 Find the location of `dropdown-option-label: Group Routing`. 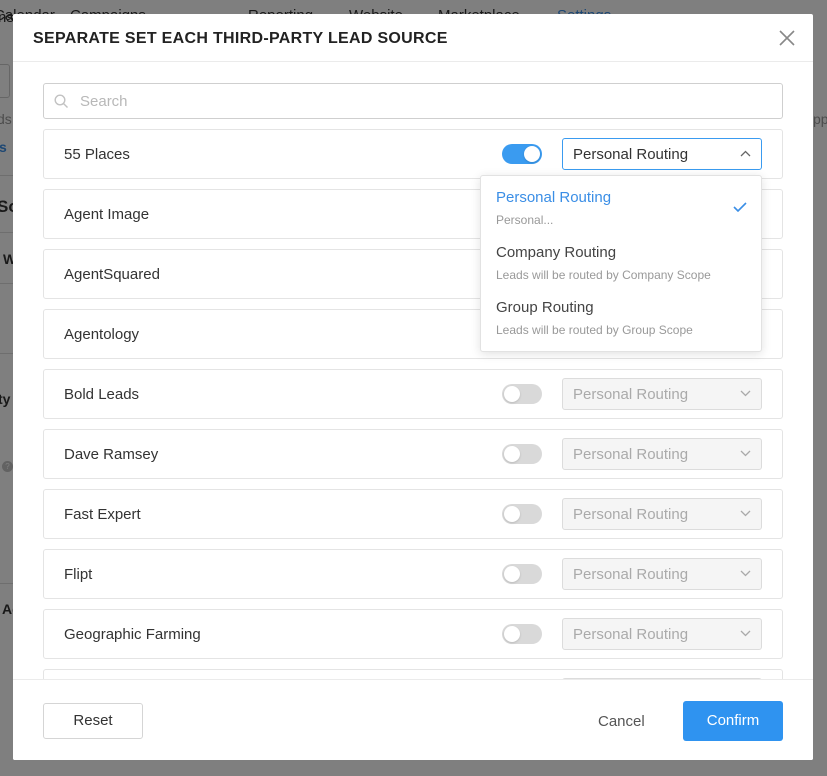

dropdown-option-label: Group Routing is located at coordinates (545, 307).